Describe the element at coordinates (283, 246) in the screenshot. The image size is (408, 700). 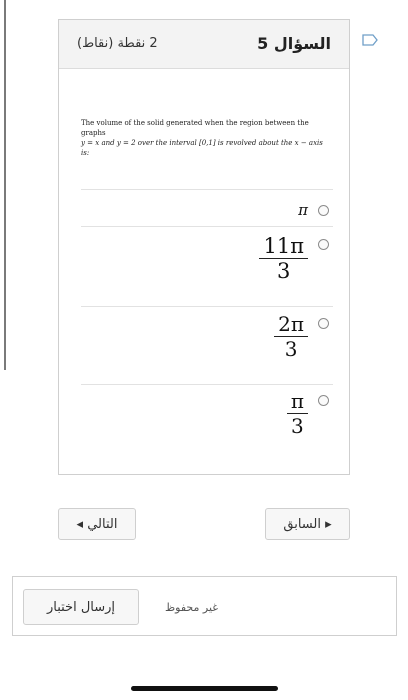
I see `option-2-numerator: 11π` at that location.